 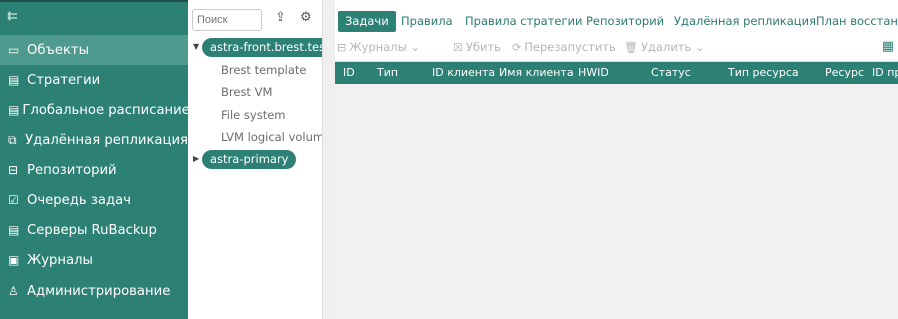 What do you see at coordinates (79, 200) in the screenshot?
I see `sidebar-item-label: Очередь задач` at bounding box center [79, 200].